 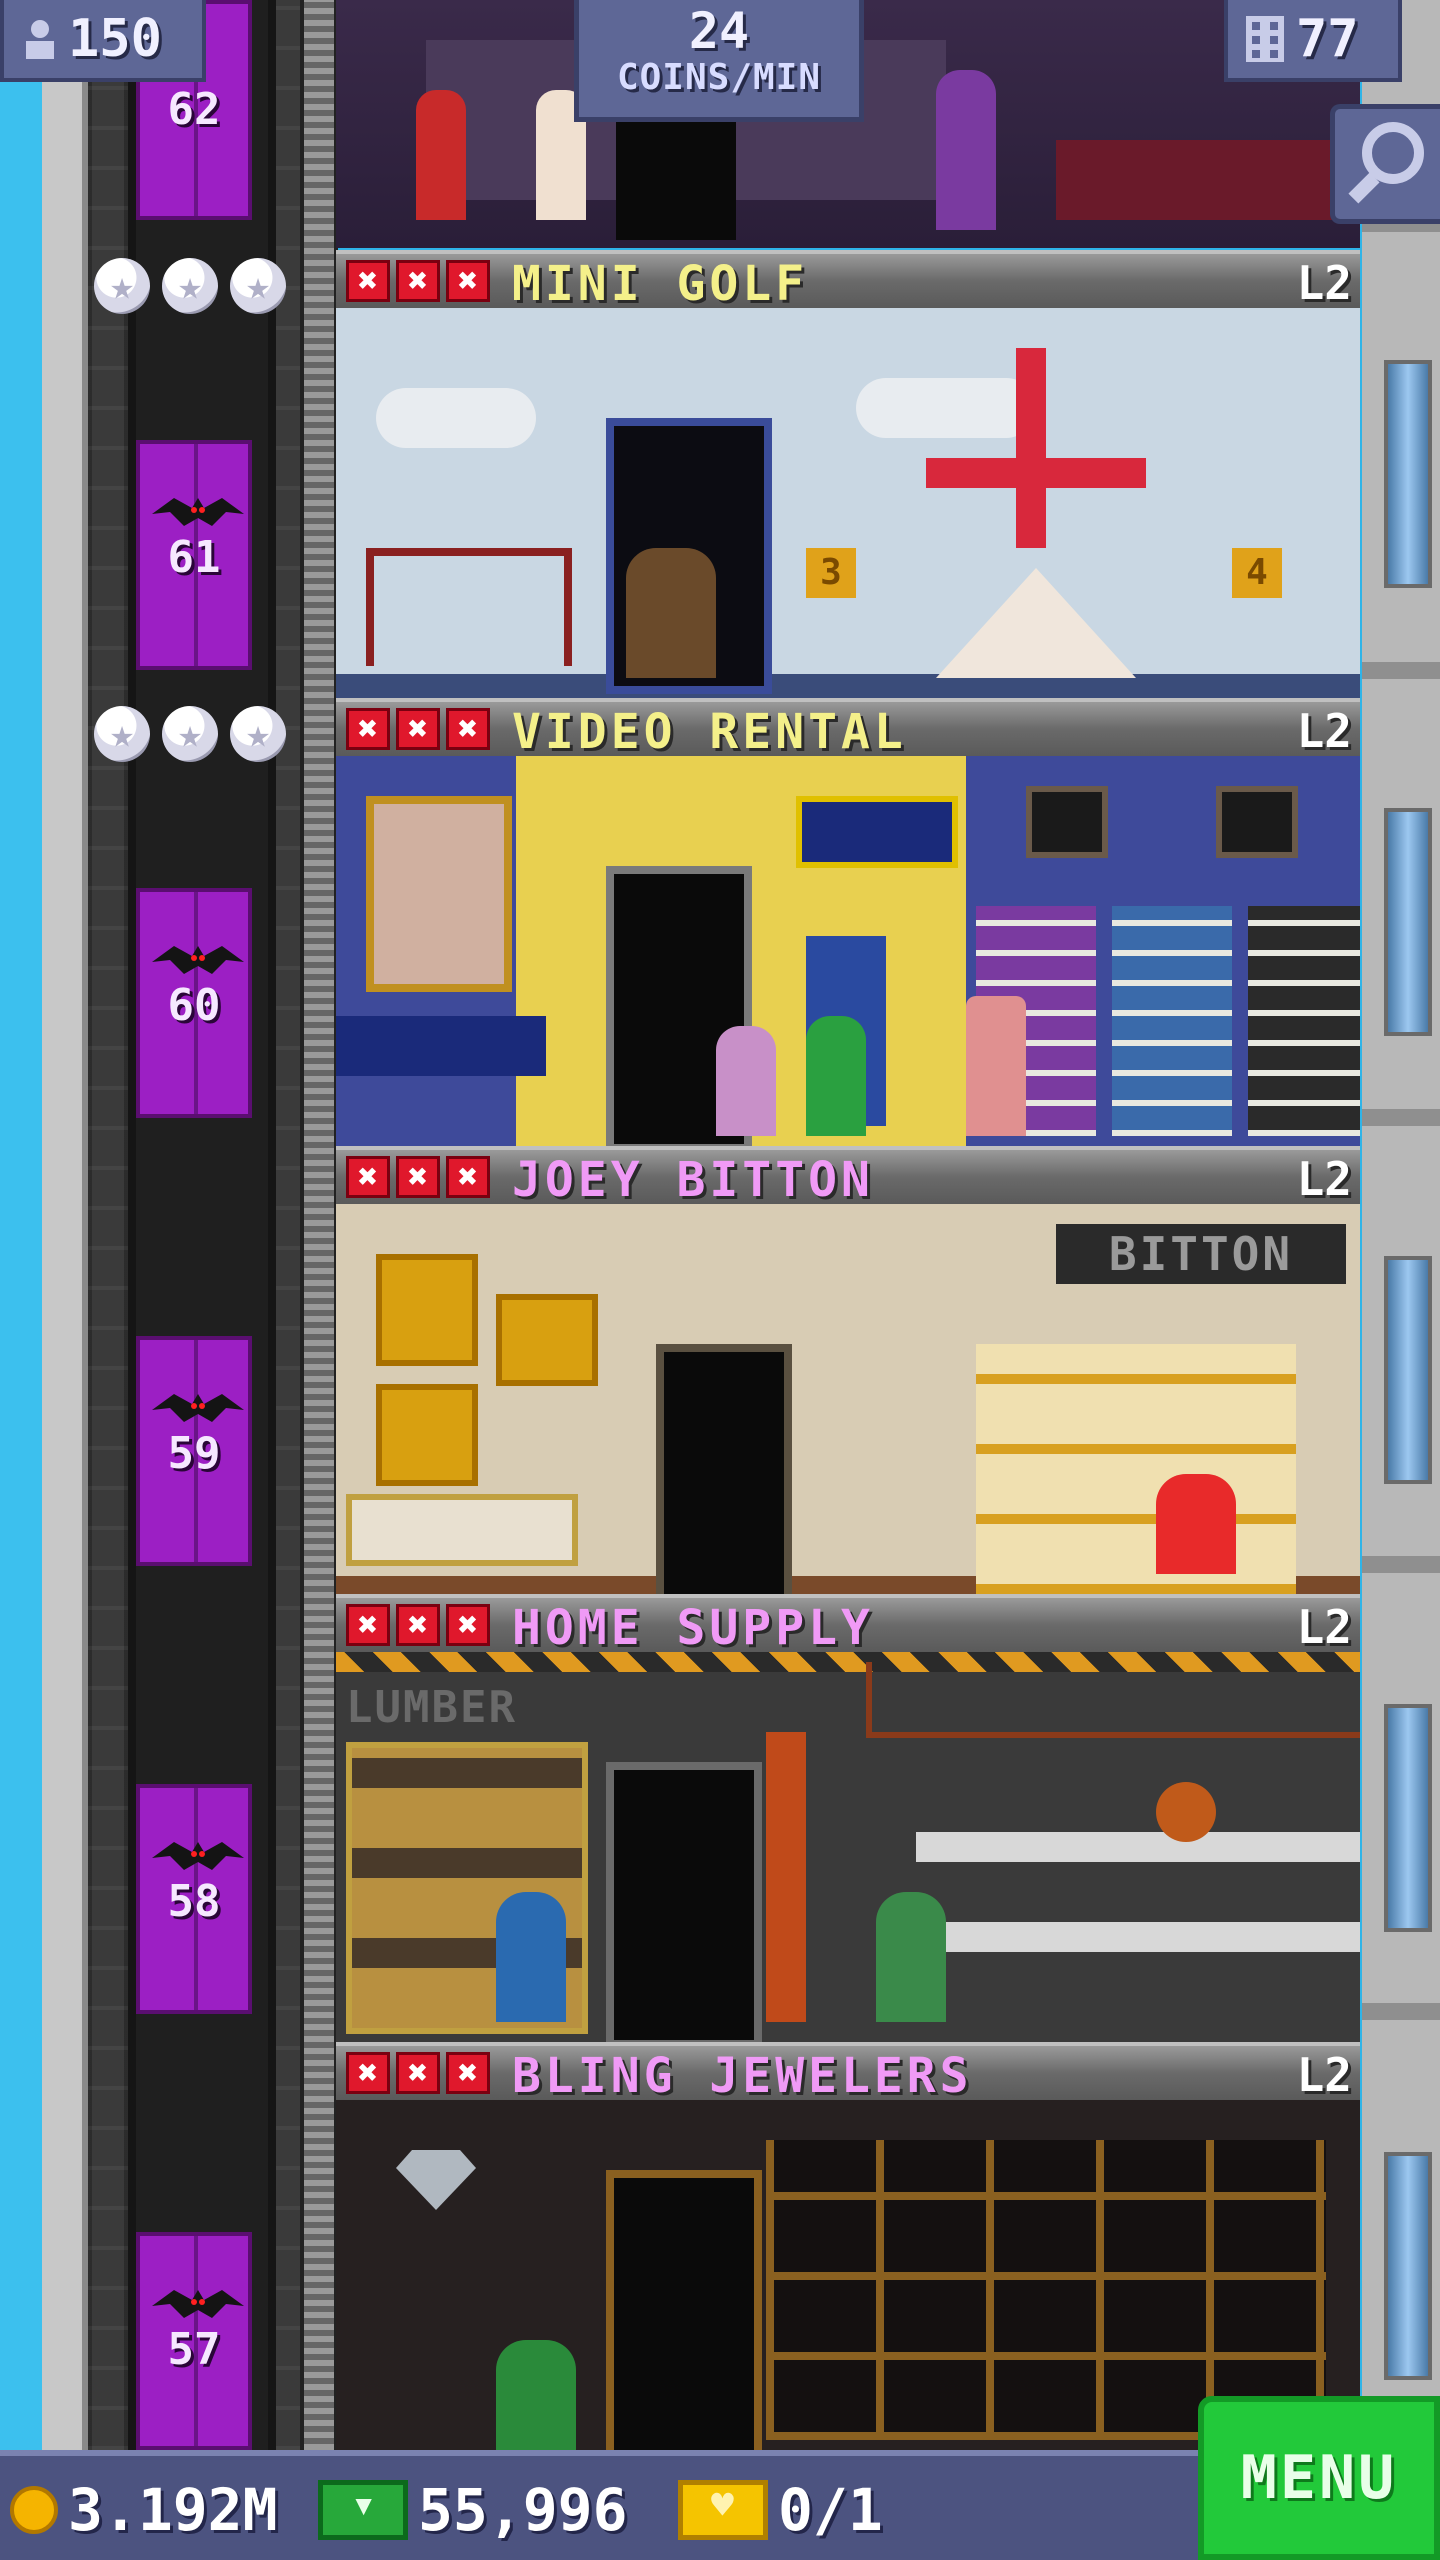 What do you see at coordinates (719, 77) in the screenshot?
I see `coins-per-minute-label: COINS/MIN` at bounding box center [719, 77].